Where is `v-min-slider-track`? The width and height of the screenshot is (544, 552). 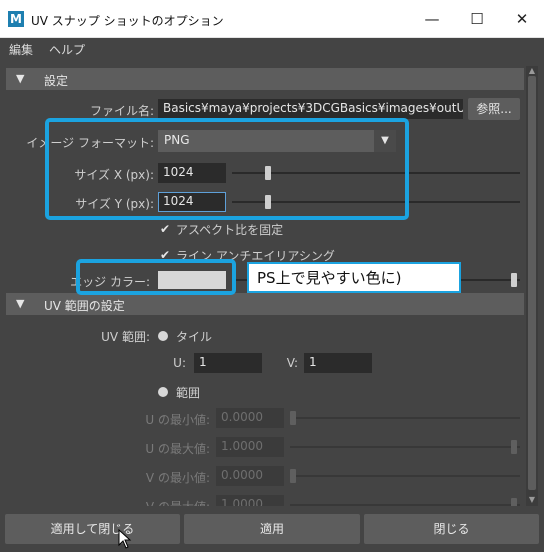 v-min-slider-track is located at coordinates (405, 476).